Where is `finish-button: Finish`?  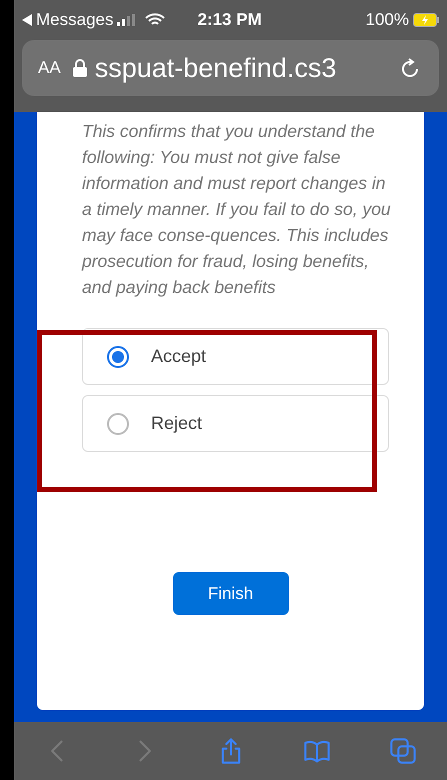
finish-button: Finish is located at coordinates (230, 593).